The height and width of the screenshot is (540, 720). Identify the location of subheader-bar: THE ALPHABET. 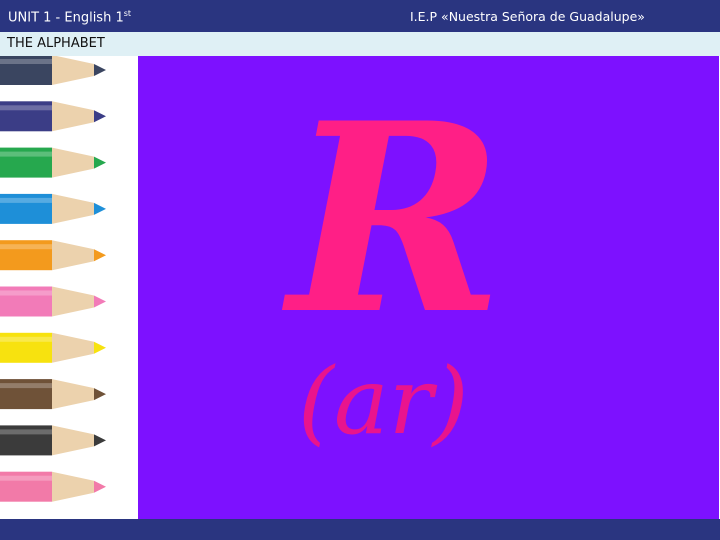
(360, 44).